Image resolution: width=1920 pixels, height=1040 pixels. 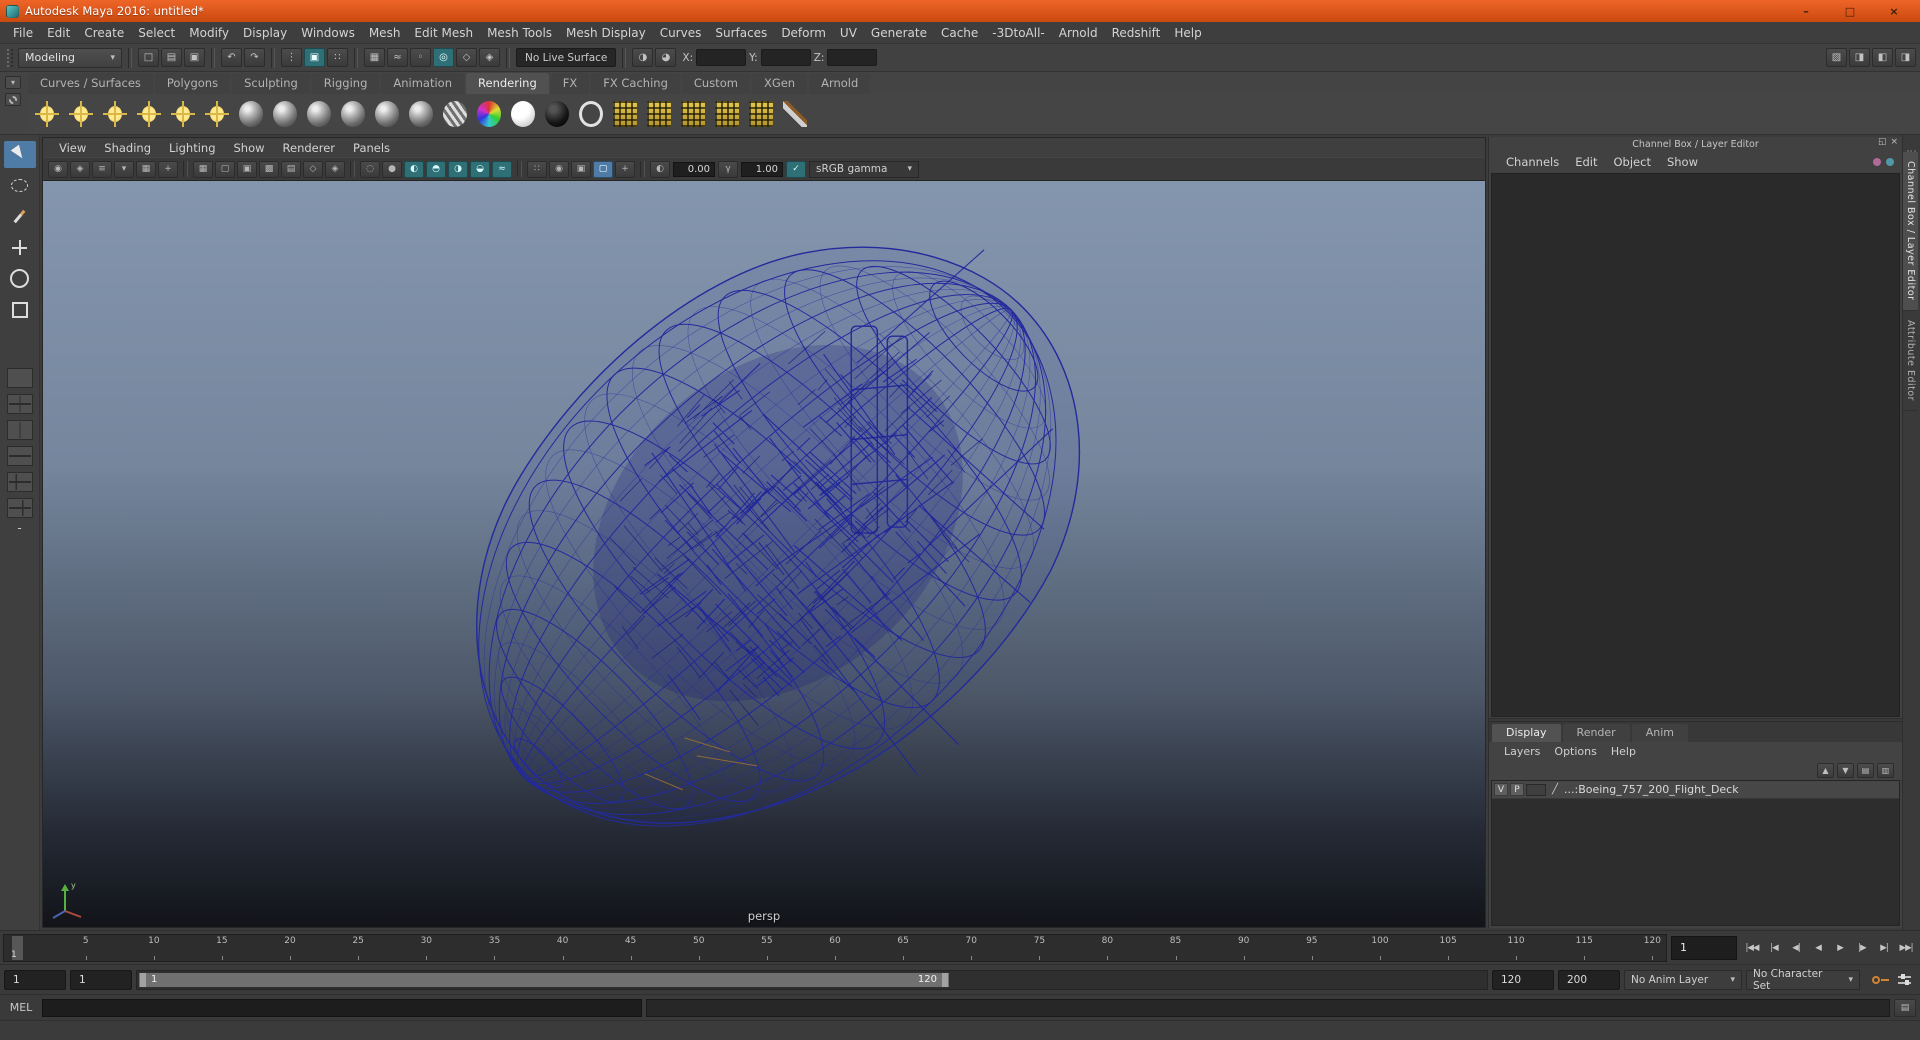 I want to click on menu-uv: UV, so click(x=848, y=33).